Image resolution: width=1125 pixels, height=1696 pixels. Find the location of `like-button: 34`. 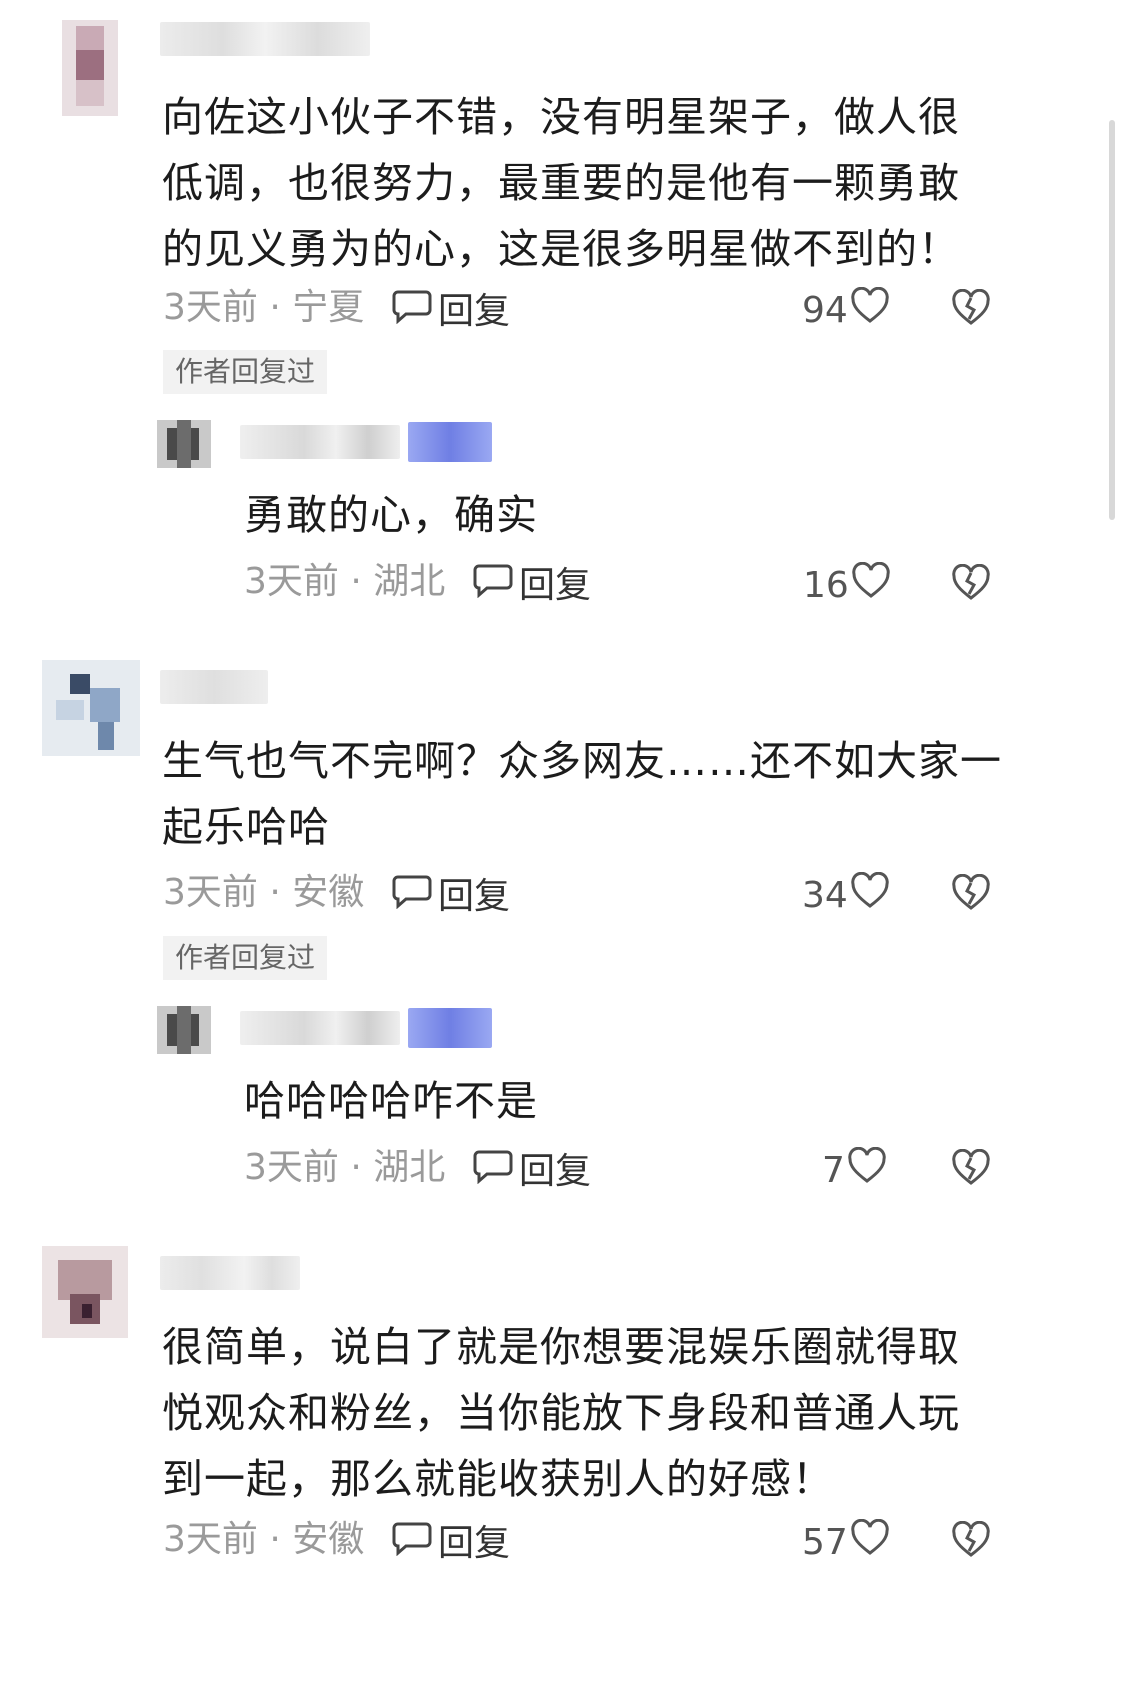

like-button: 34 is located at coordinates (846, 895).